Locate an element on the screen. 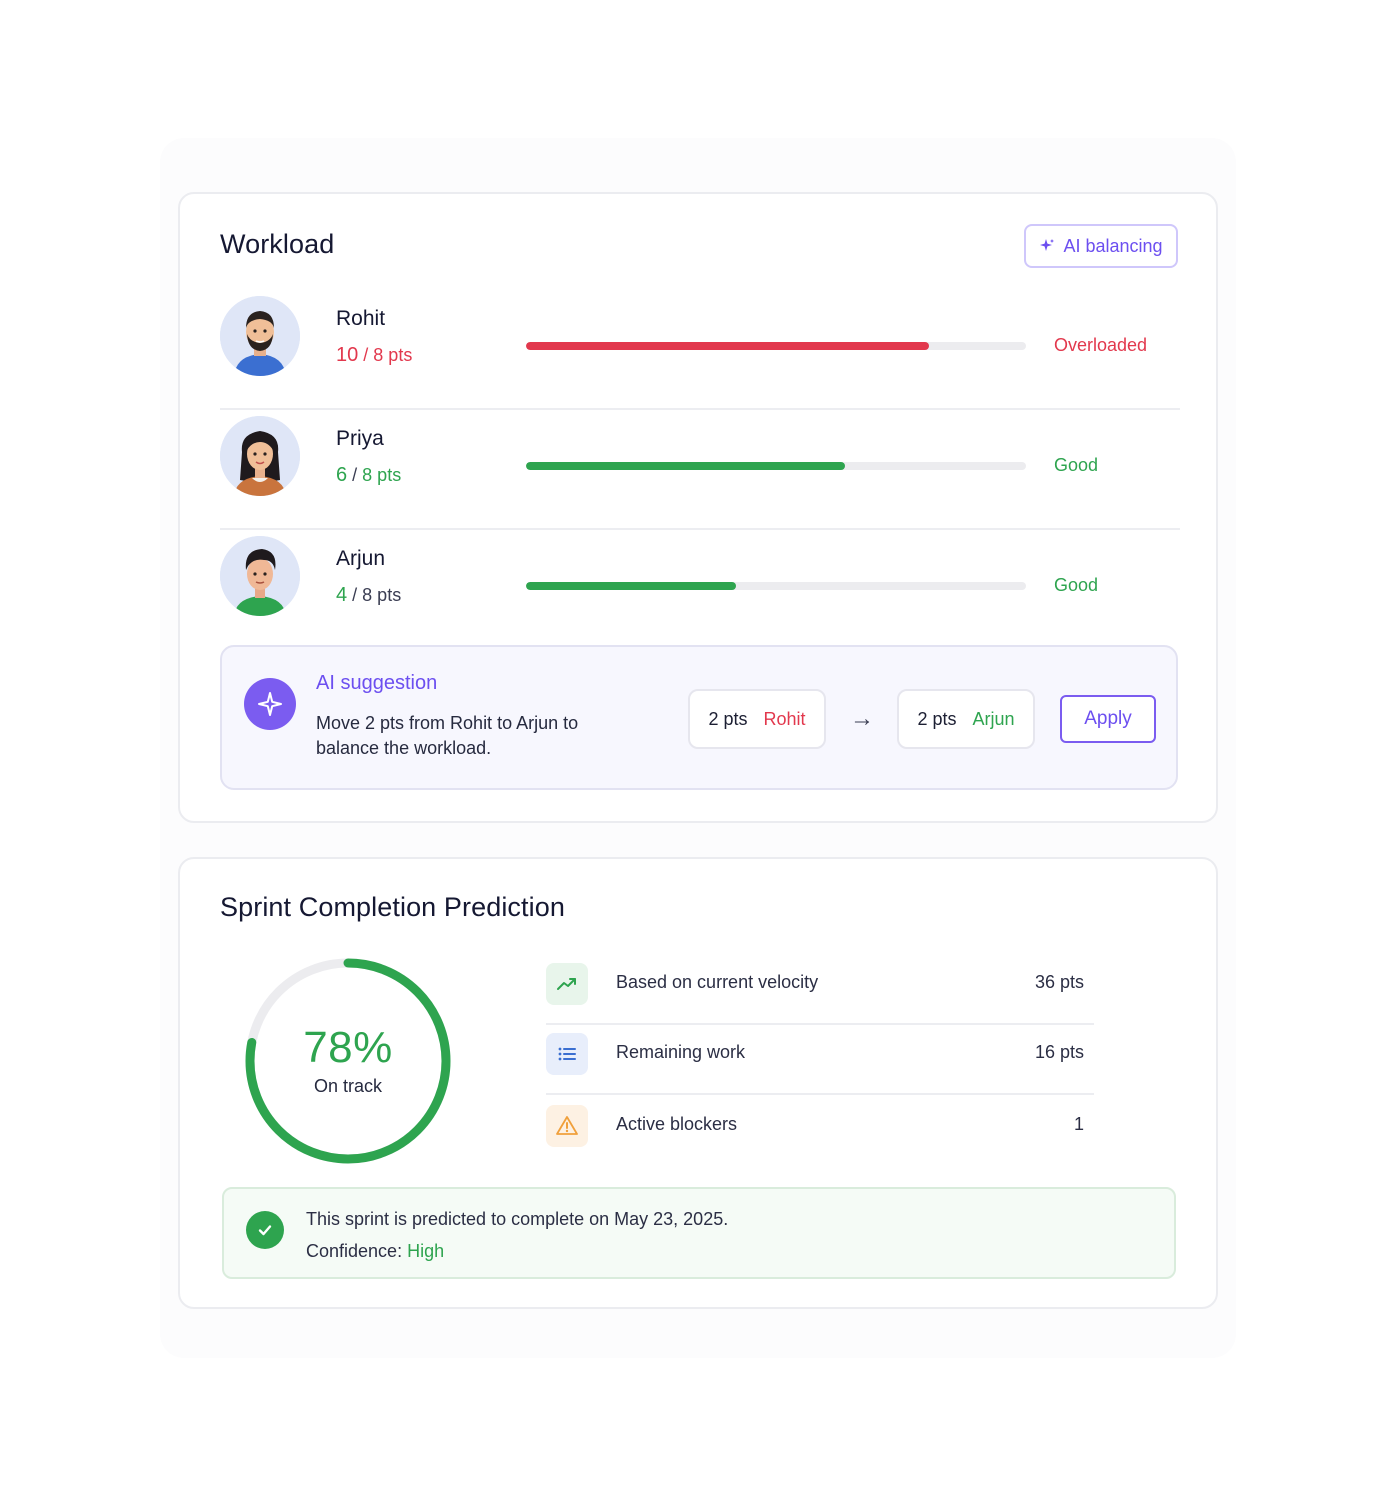  ai-balancing-label: AI balancing is located at coordinates (1113, 245).